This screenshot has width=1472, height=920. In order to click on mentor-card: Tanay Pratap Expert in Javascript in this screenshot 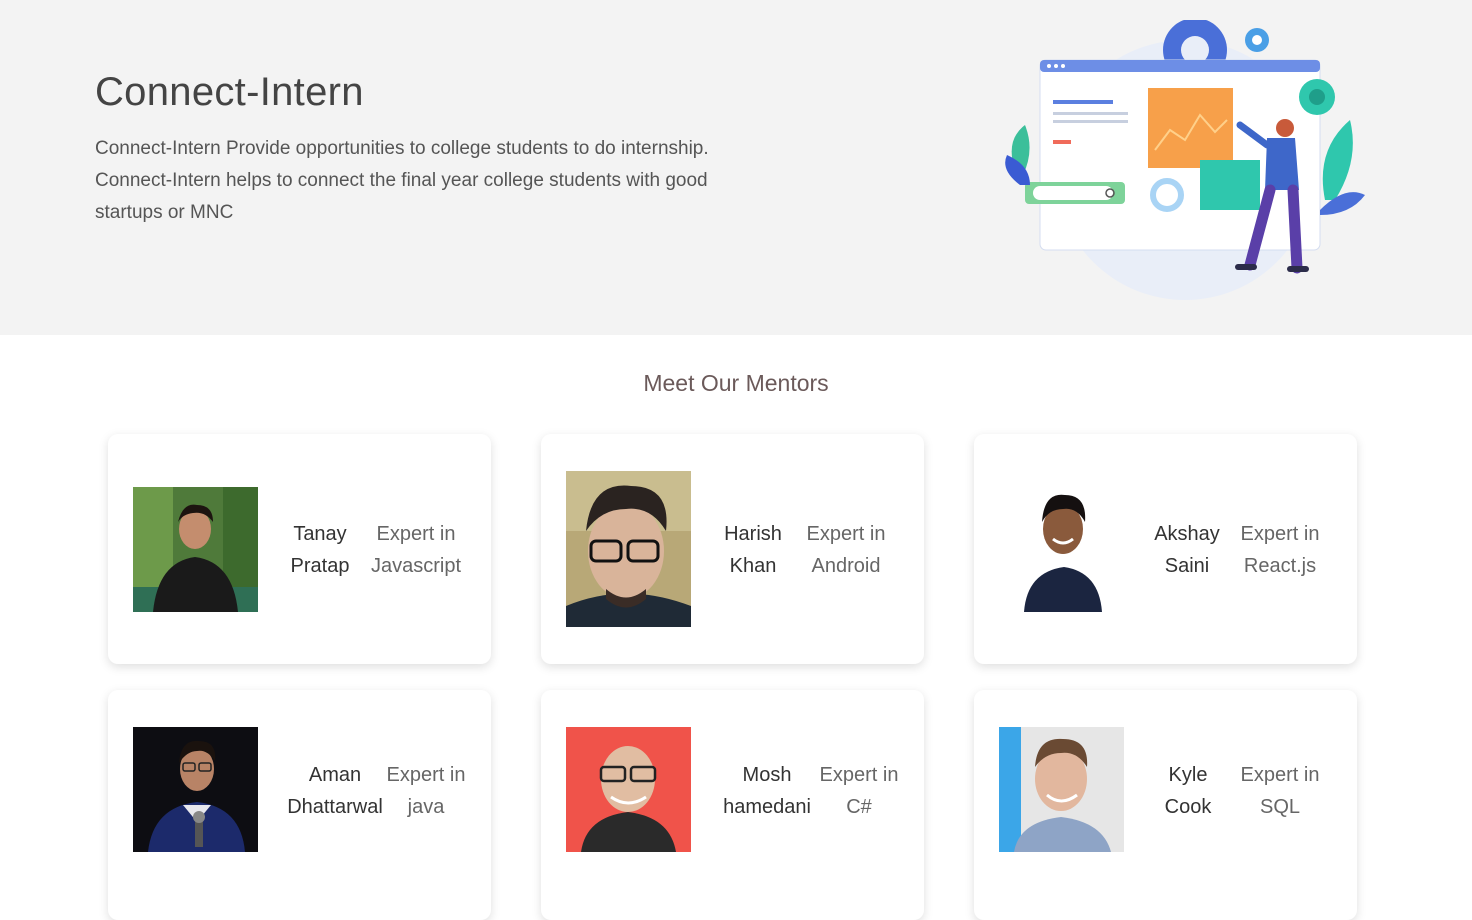, I will do `click(299, 549)`.